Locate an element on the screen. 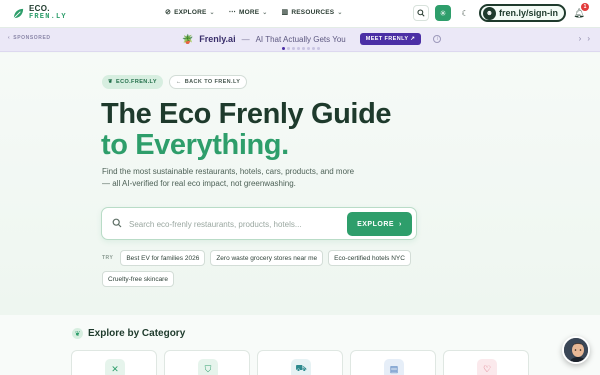 Image resolution: width=600 pixels, height=375 pixels. heart-icon: ♡ is located at coordinates (487, 367).